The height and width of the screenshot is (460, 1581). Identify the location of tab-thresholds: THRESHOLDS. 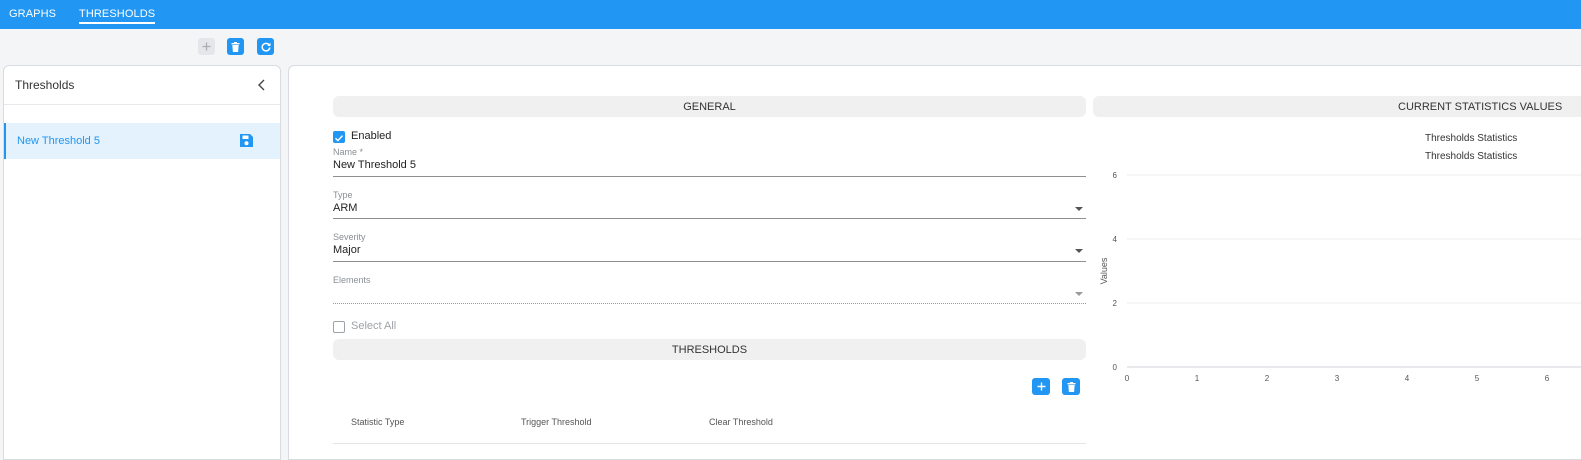
(117, 16).